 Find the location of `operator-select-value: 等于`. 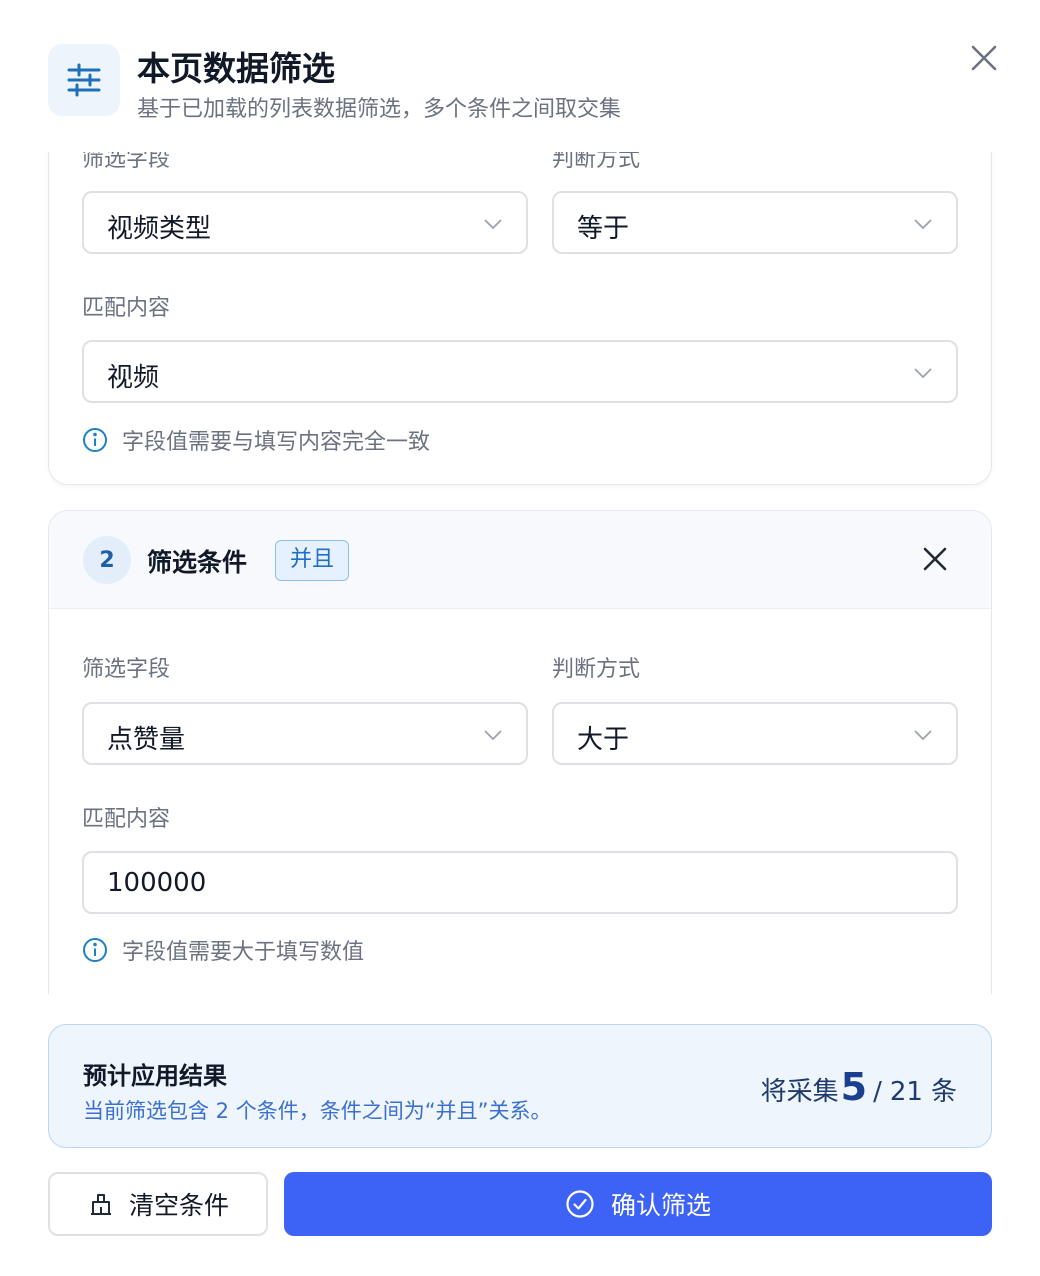

operator-select-value: 等于 is located at coordinates (603, 229).